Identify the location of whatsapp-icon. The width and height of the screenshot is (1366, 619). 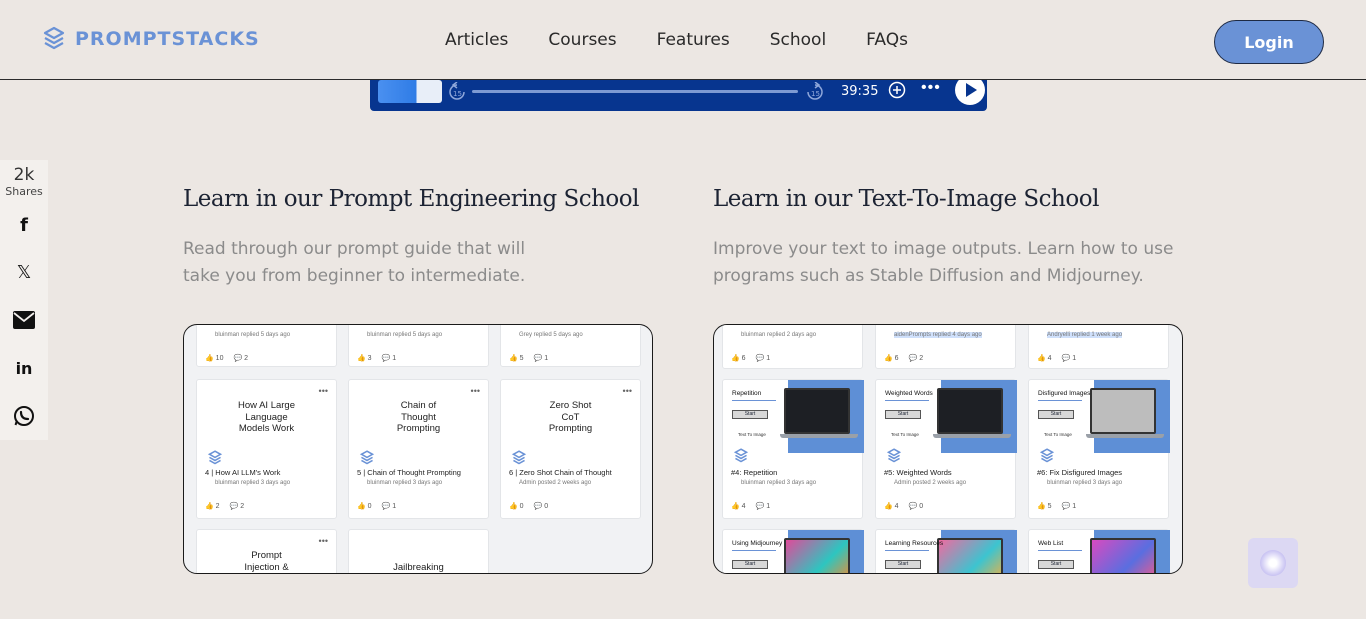
(24, 416).